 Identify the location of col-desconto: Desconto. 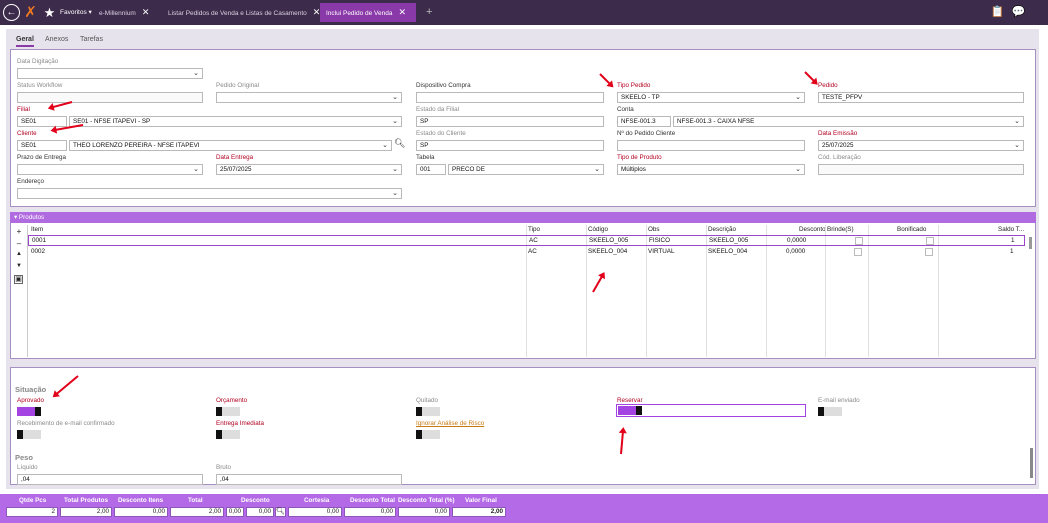
(812, 229).